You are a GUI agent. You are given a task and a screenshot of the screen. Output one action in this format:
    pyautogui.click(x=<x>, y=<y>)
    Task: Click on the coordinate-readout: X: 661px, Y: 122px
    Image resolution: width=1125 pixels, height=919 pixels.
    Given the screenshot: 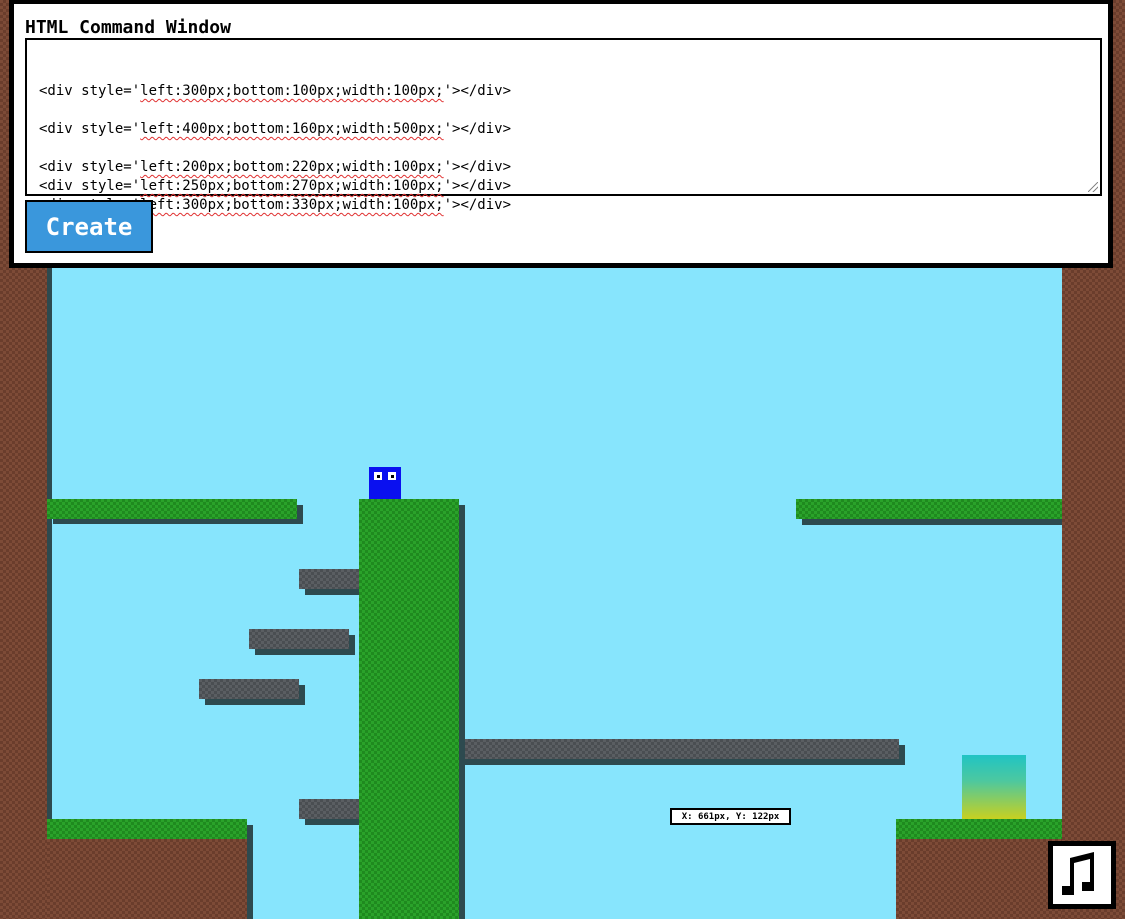 What is the action you would take?
    pyautogui.click(x=730, y=816)
    